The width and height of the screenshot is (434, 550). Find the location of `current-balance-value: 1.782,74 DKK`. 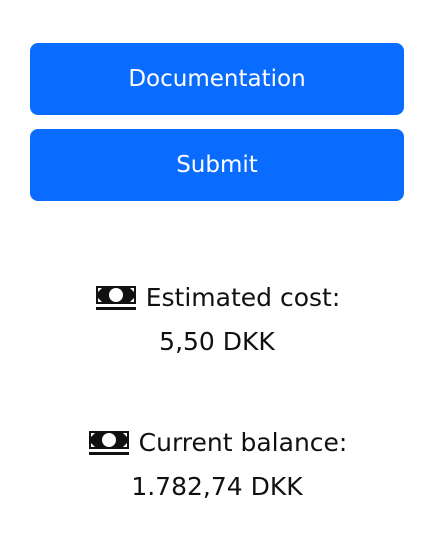

current-balance-value: 1.782,74 DKK is located at coordinates (217, 486).